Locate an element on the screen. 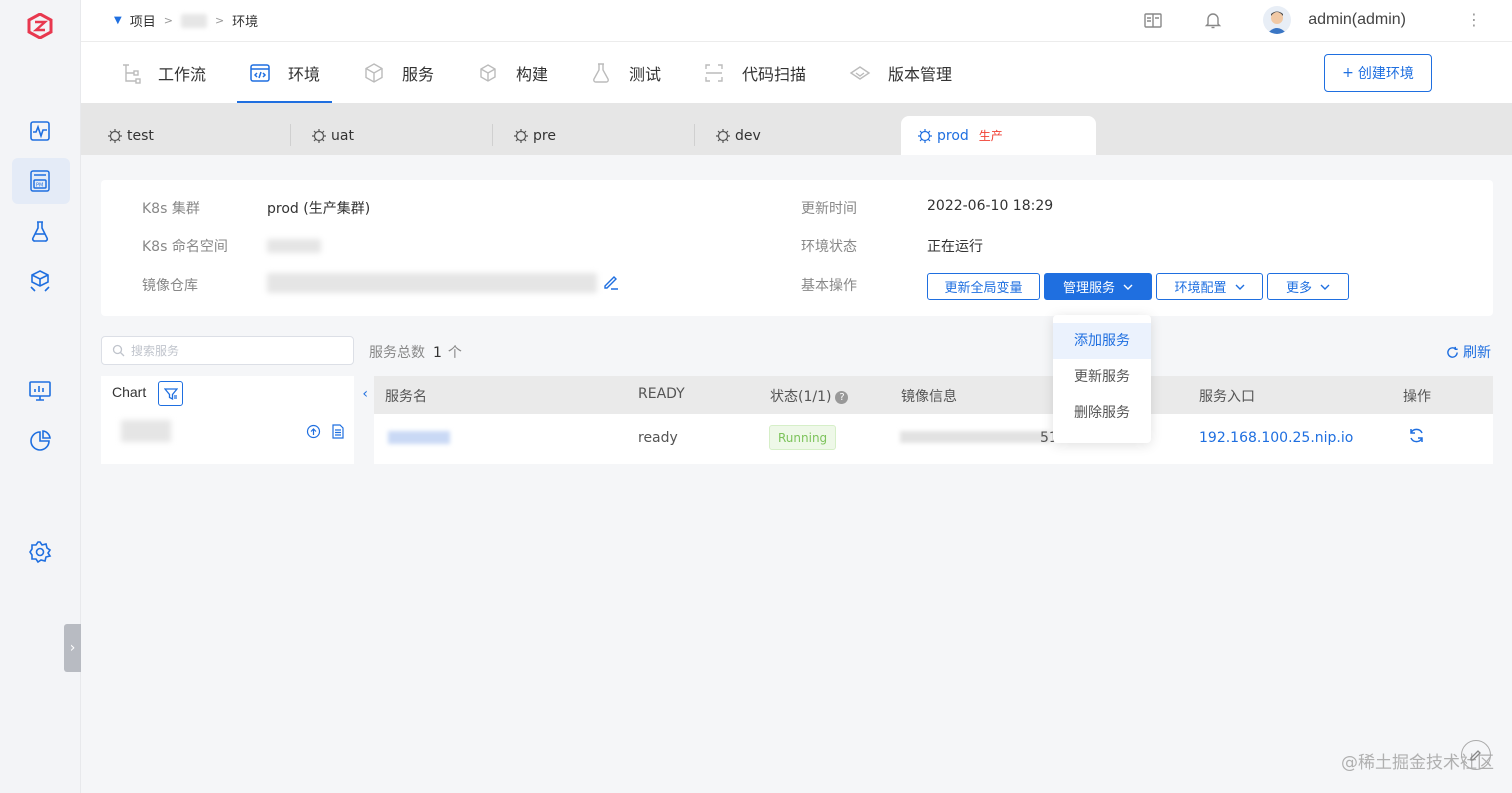 This screenshot has height=793, width=1512. update-service-menu-item: 更新服务 is located at coordinates (1102, 377).